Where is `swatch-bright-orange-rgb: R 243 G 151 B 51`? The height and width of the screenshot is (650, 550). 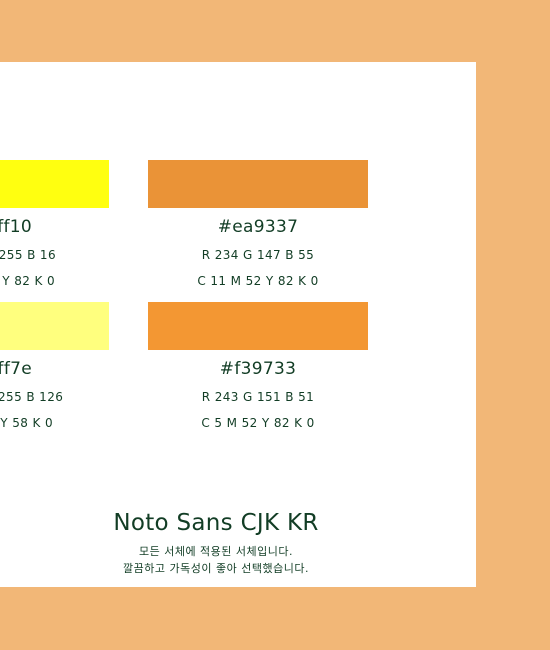
swatch-bright-orange-rgb: R 243 G 151 B 51 is located at coordinates (258, 397).